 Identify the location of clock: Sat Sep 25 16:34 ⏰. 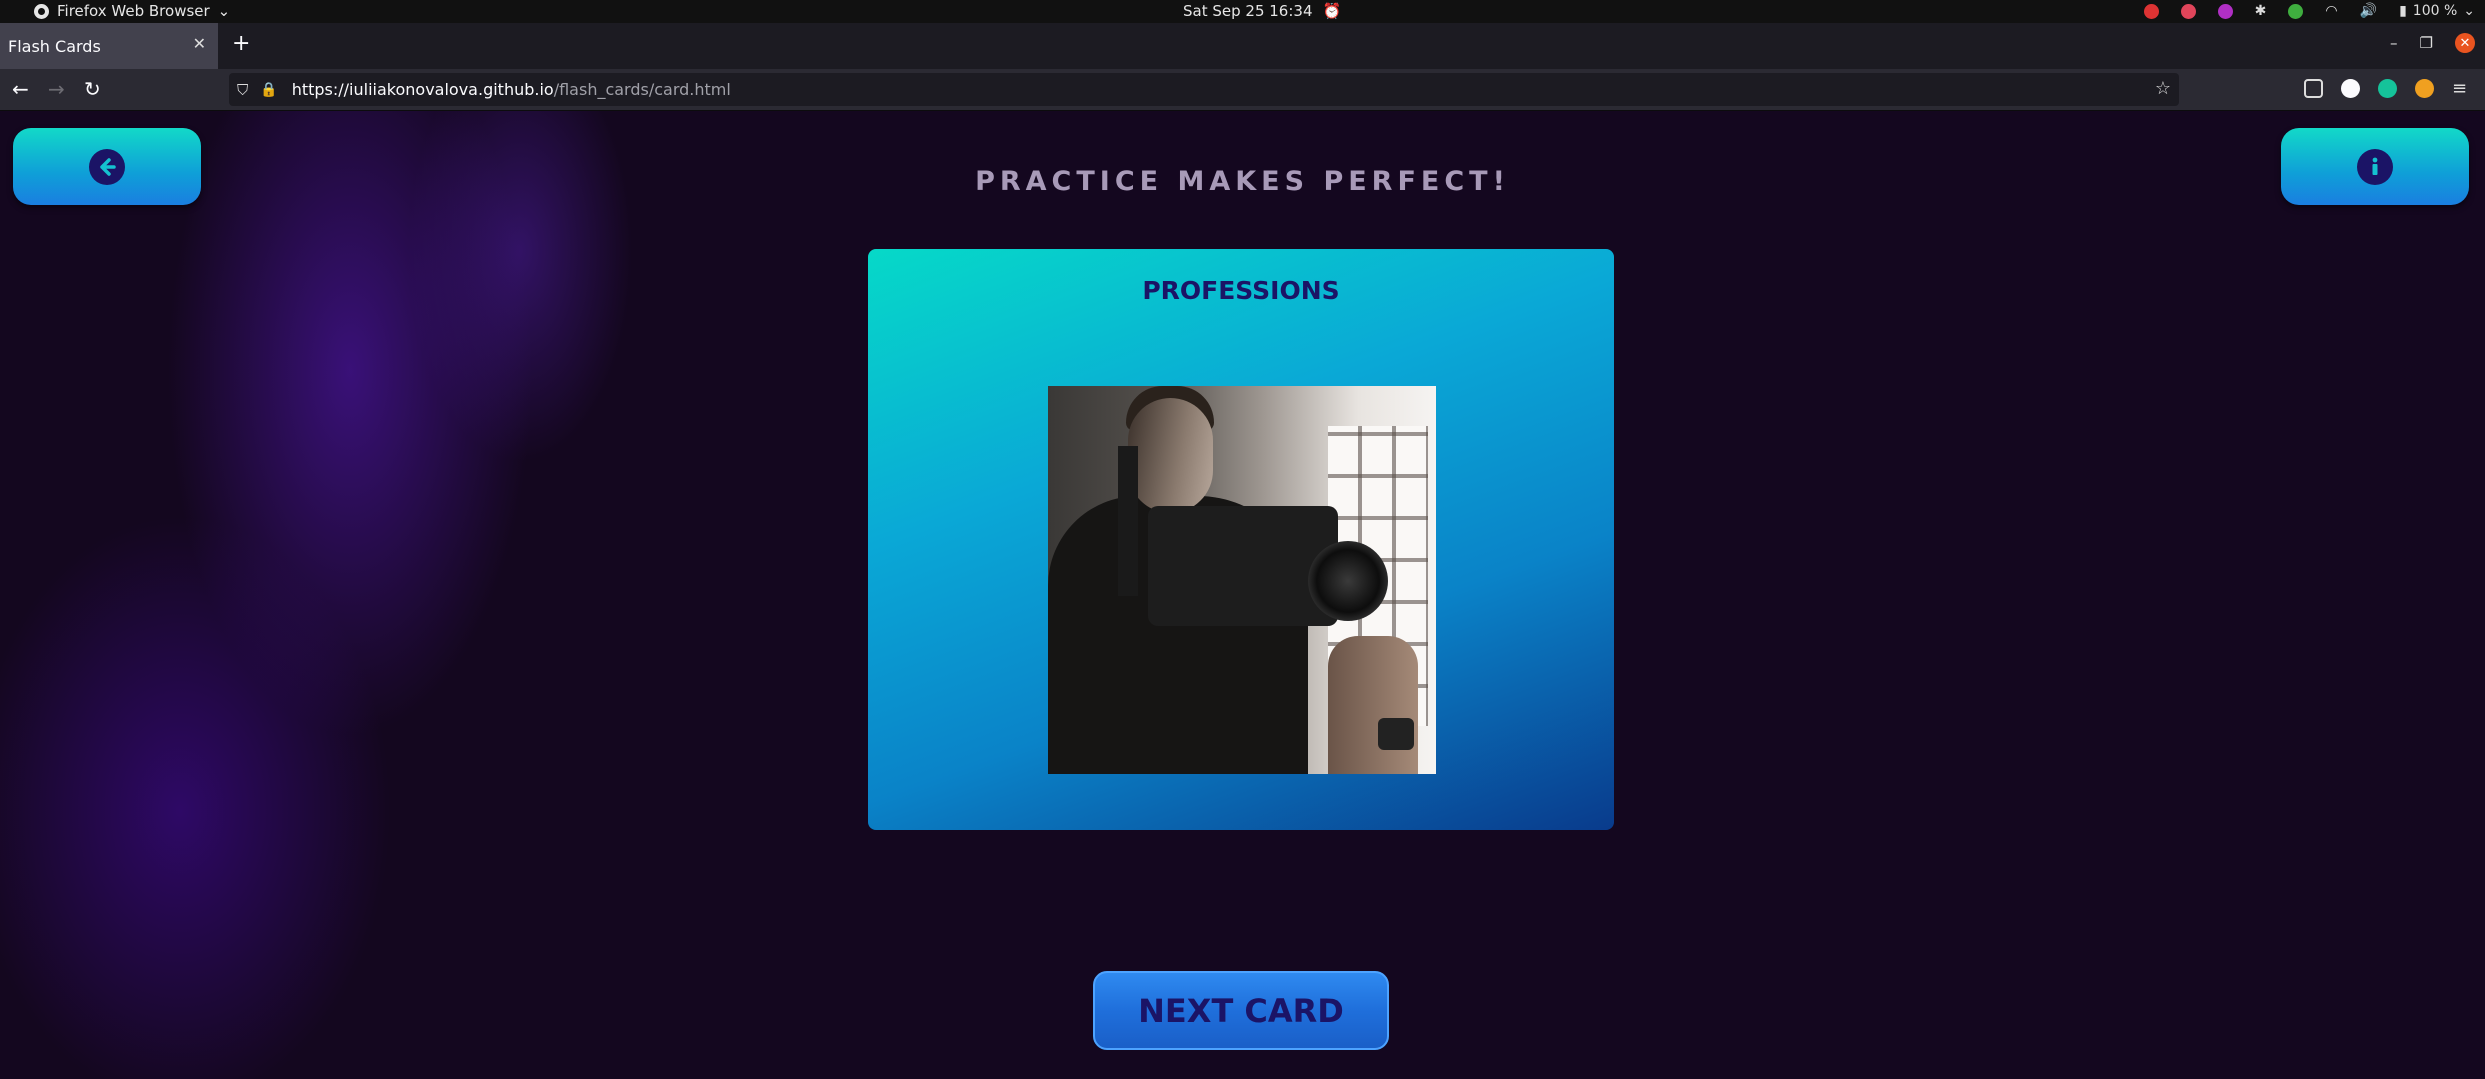
(1262, 11).